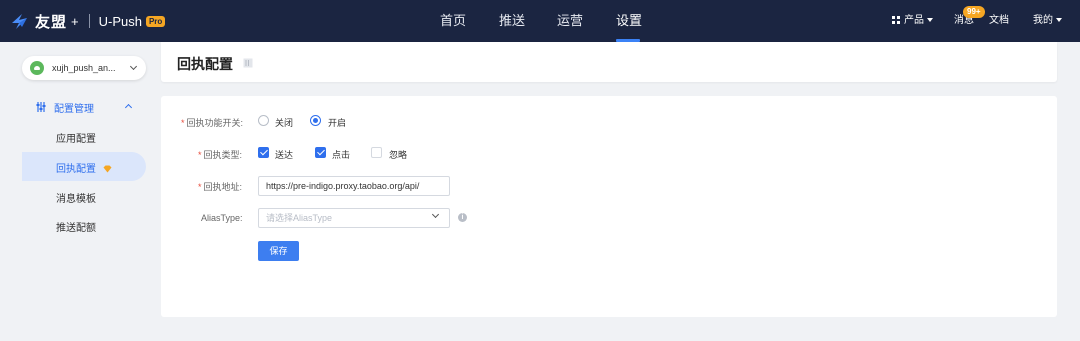 Image resolution: width=1080 pixels, height=341 pixels. I want to click on pro-badge: Pro, so click(155, 21).